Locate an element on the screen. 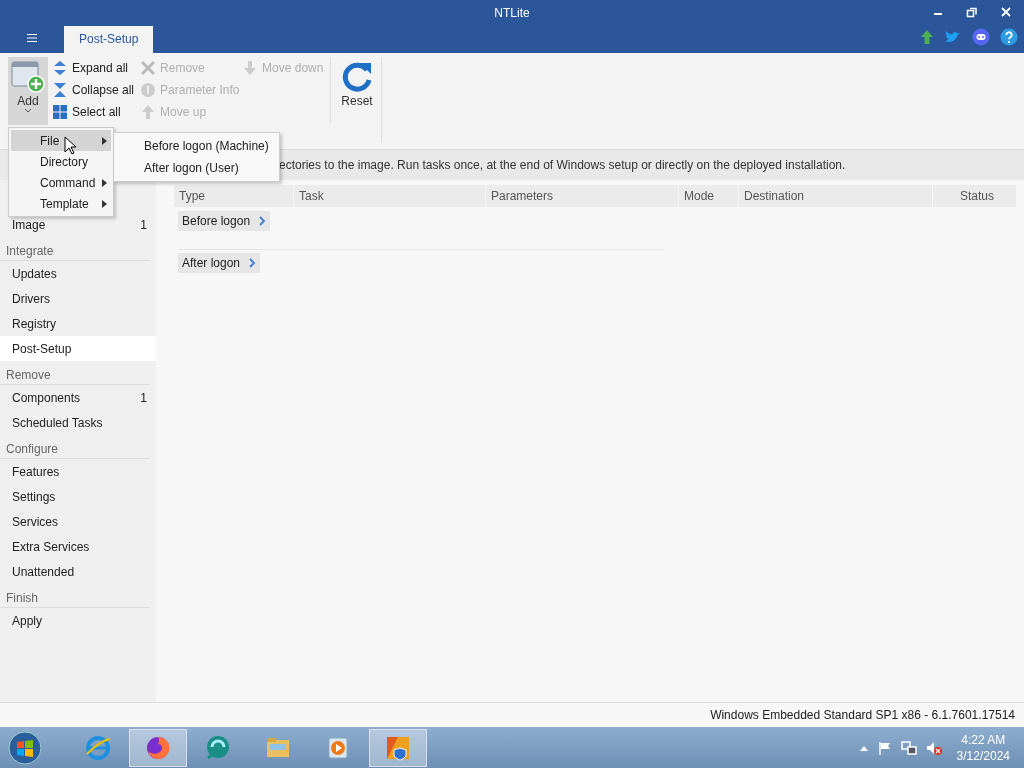  mouse-pointer-icon is located at coordinates (71, 146).